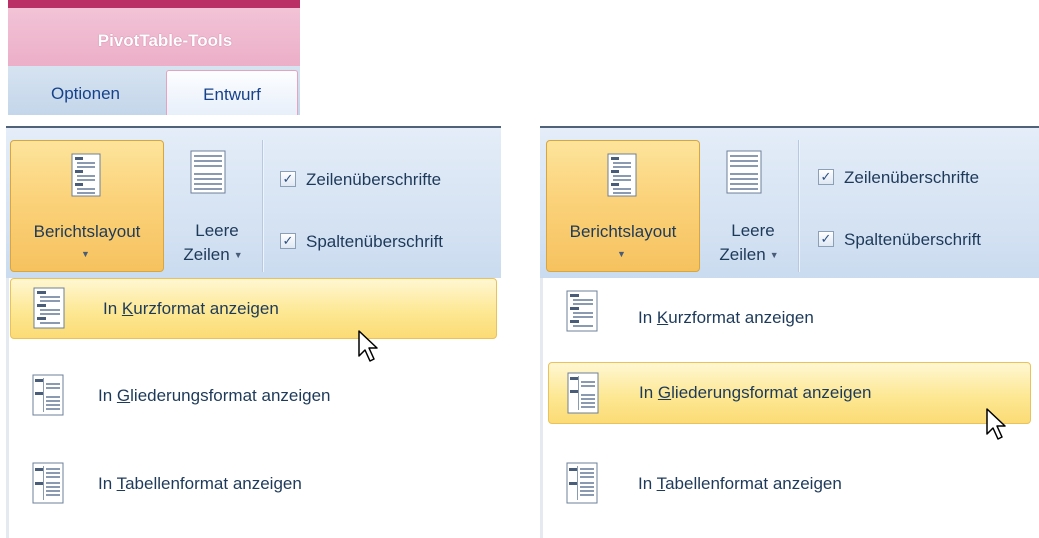  Describe the element at coordinates (232, 92) in the screenshot. I see `tab-entwurf: Entwurf` at that location.